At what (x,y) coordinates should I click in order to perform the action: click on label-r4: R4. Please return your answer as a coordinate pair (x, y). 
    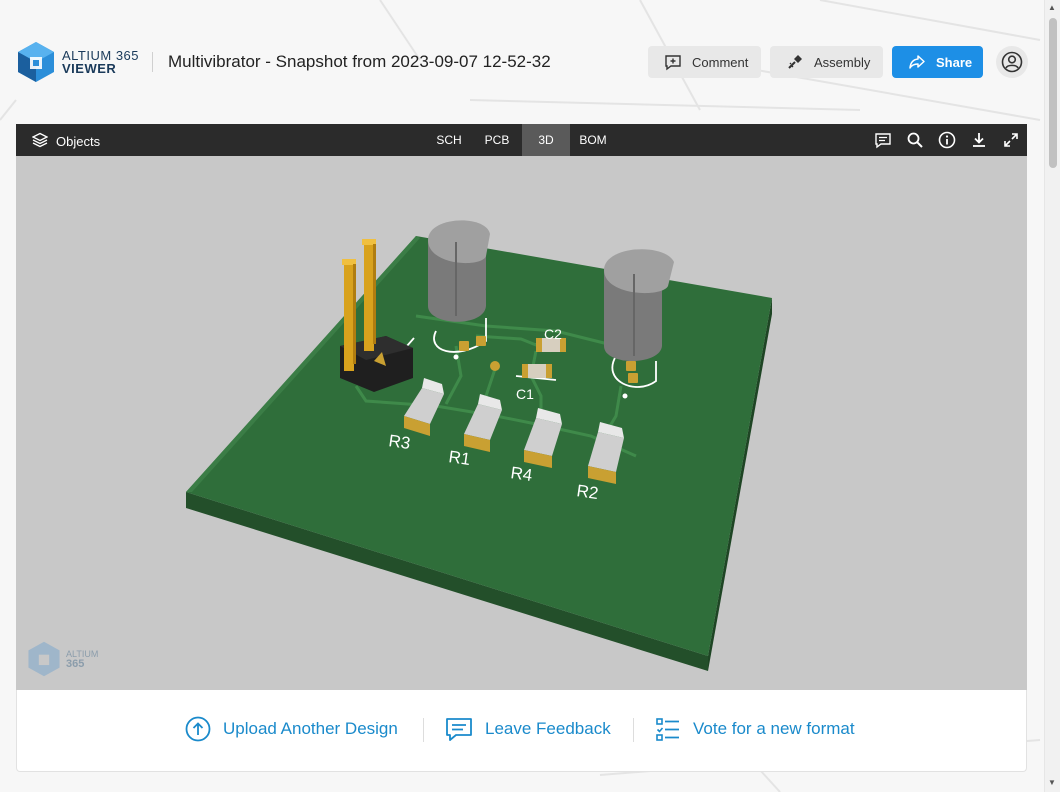
    Looking at the image, I should click on (521, 474).